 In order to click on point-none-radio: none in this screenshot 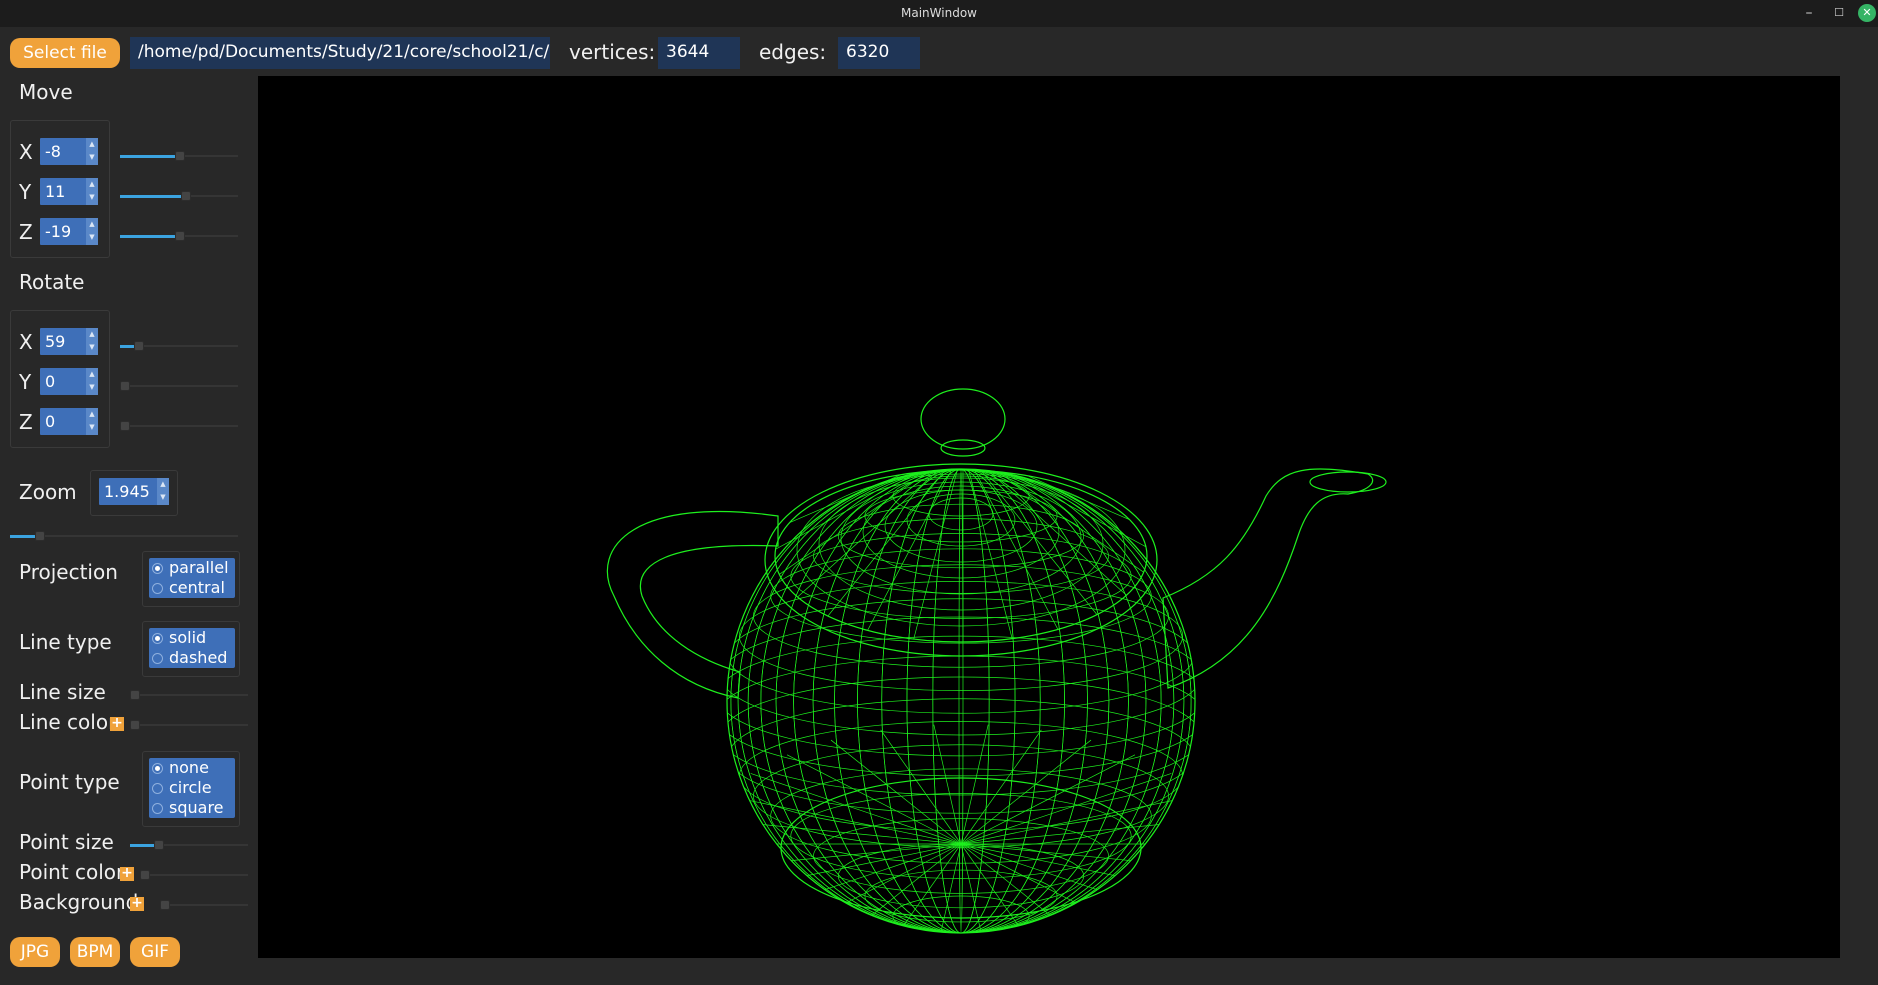, I will do `click(192, 768)`.